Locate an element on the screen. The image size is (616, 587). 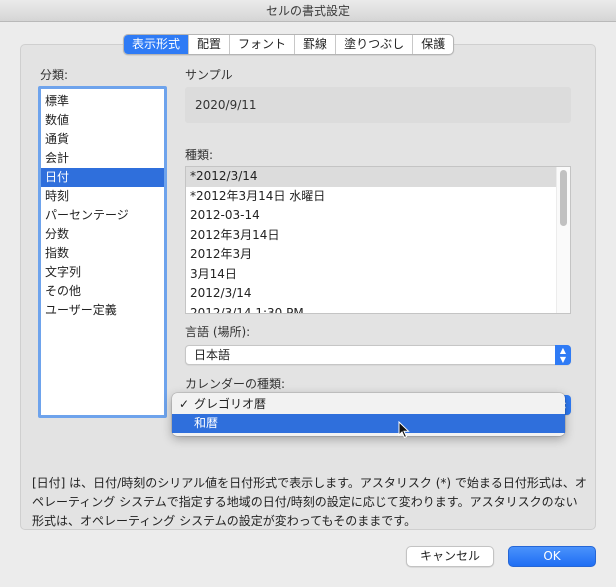
category-item-general: 標準 is located at coordinates (102, 101).